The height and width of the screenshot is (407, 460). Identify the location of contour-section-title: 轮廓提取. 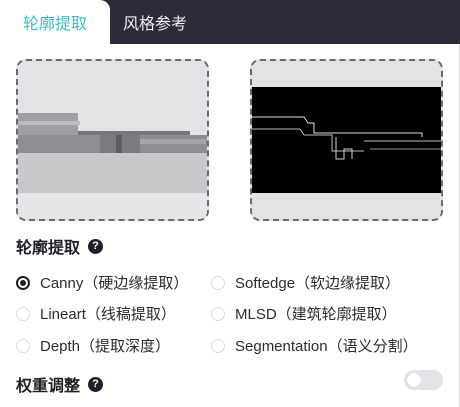
(48, 248).